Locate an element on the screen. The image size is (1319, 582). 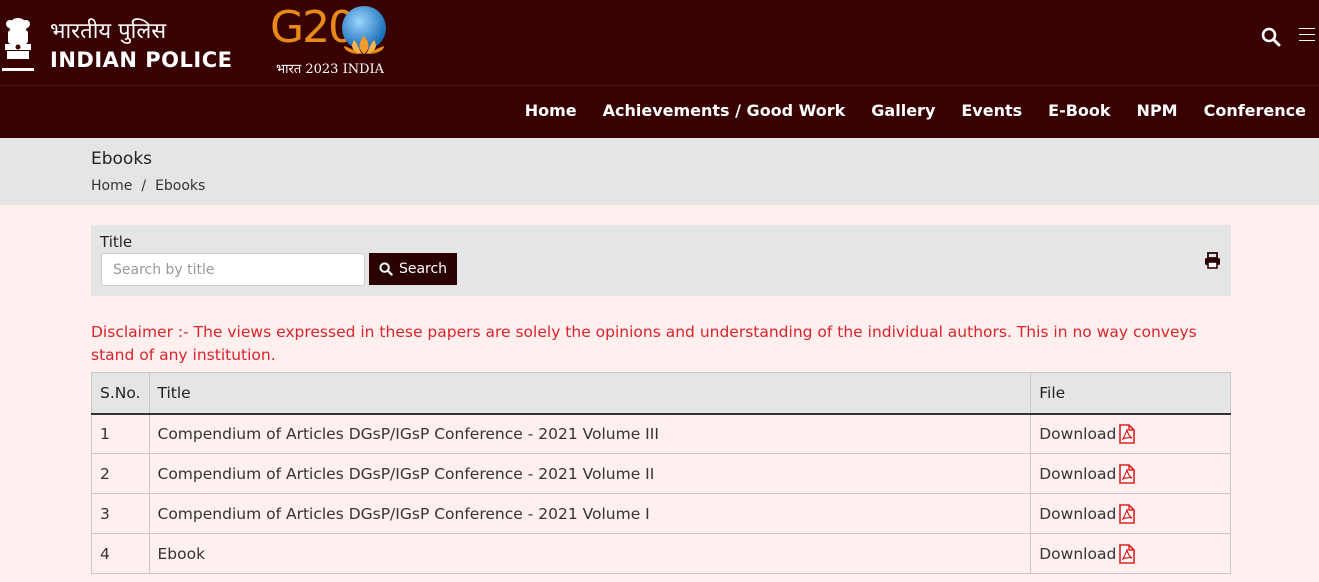
table-row: 4 Ebook Download is located at coordinates (661, 553).